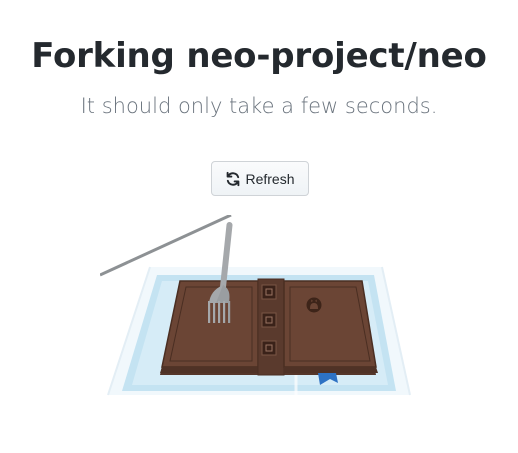 The width and height of the screenshot is (518, 453). What do you see at coordinates (270, 178) in the screenshot?
I see `refresh-label: Refresh` at bounding box center [270, 178].